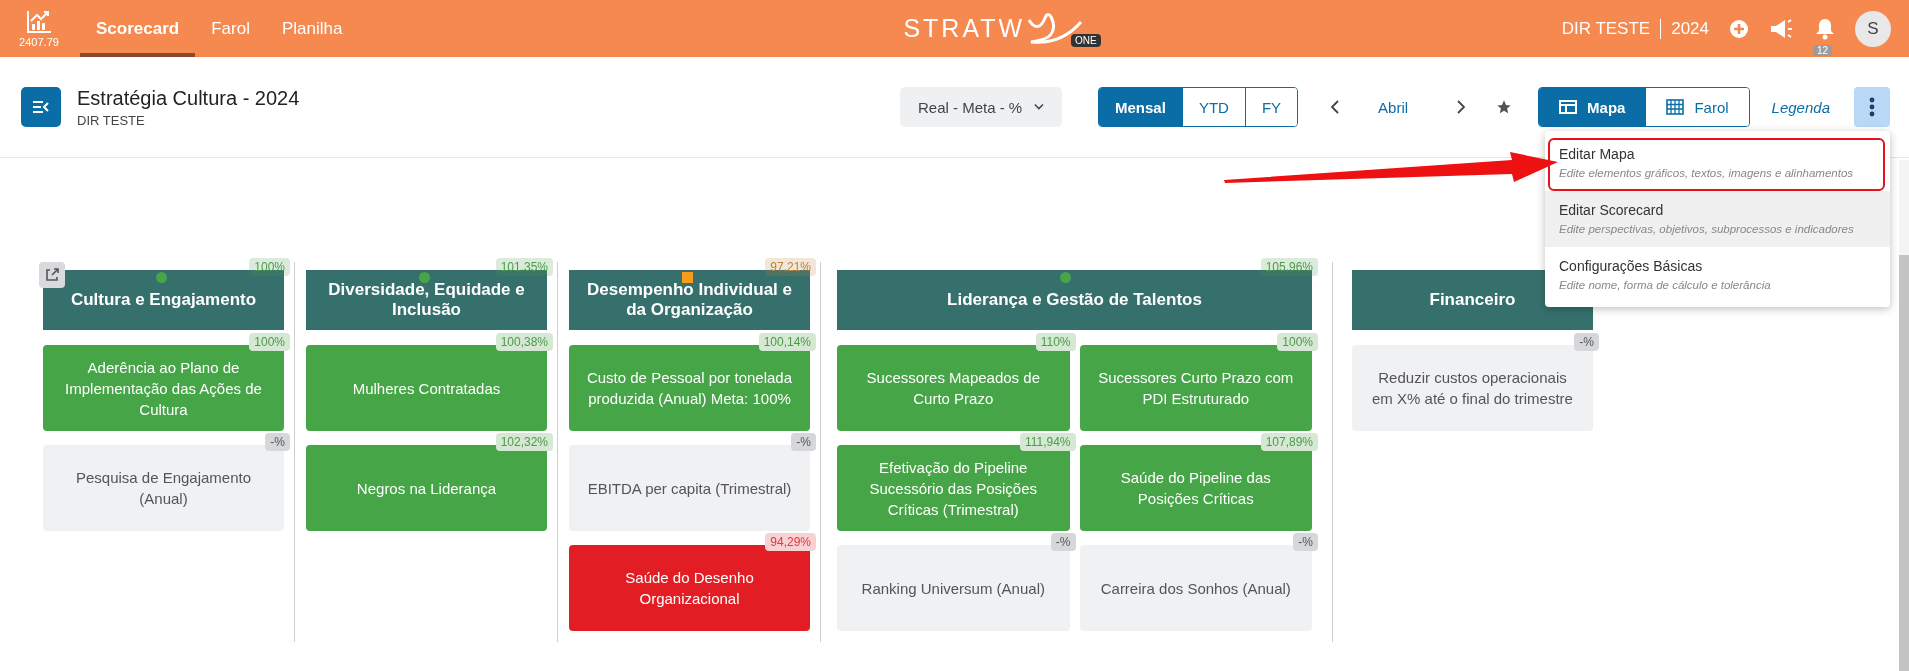  I want to click on period-toggle: Mensal, so click(1140, 107).